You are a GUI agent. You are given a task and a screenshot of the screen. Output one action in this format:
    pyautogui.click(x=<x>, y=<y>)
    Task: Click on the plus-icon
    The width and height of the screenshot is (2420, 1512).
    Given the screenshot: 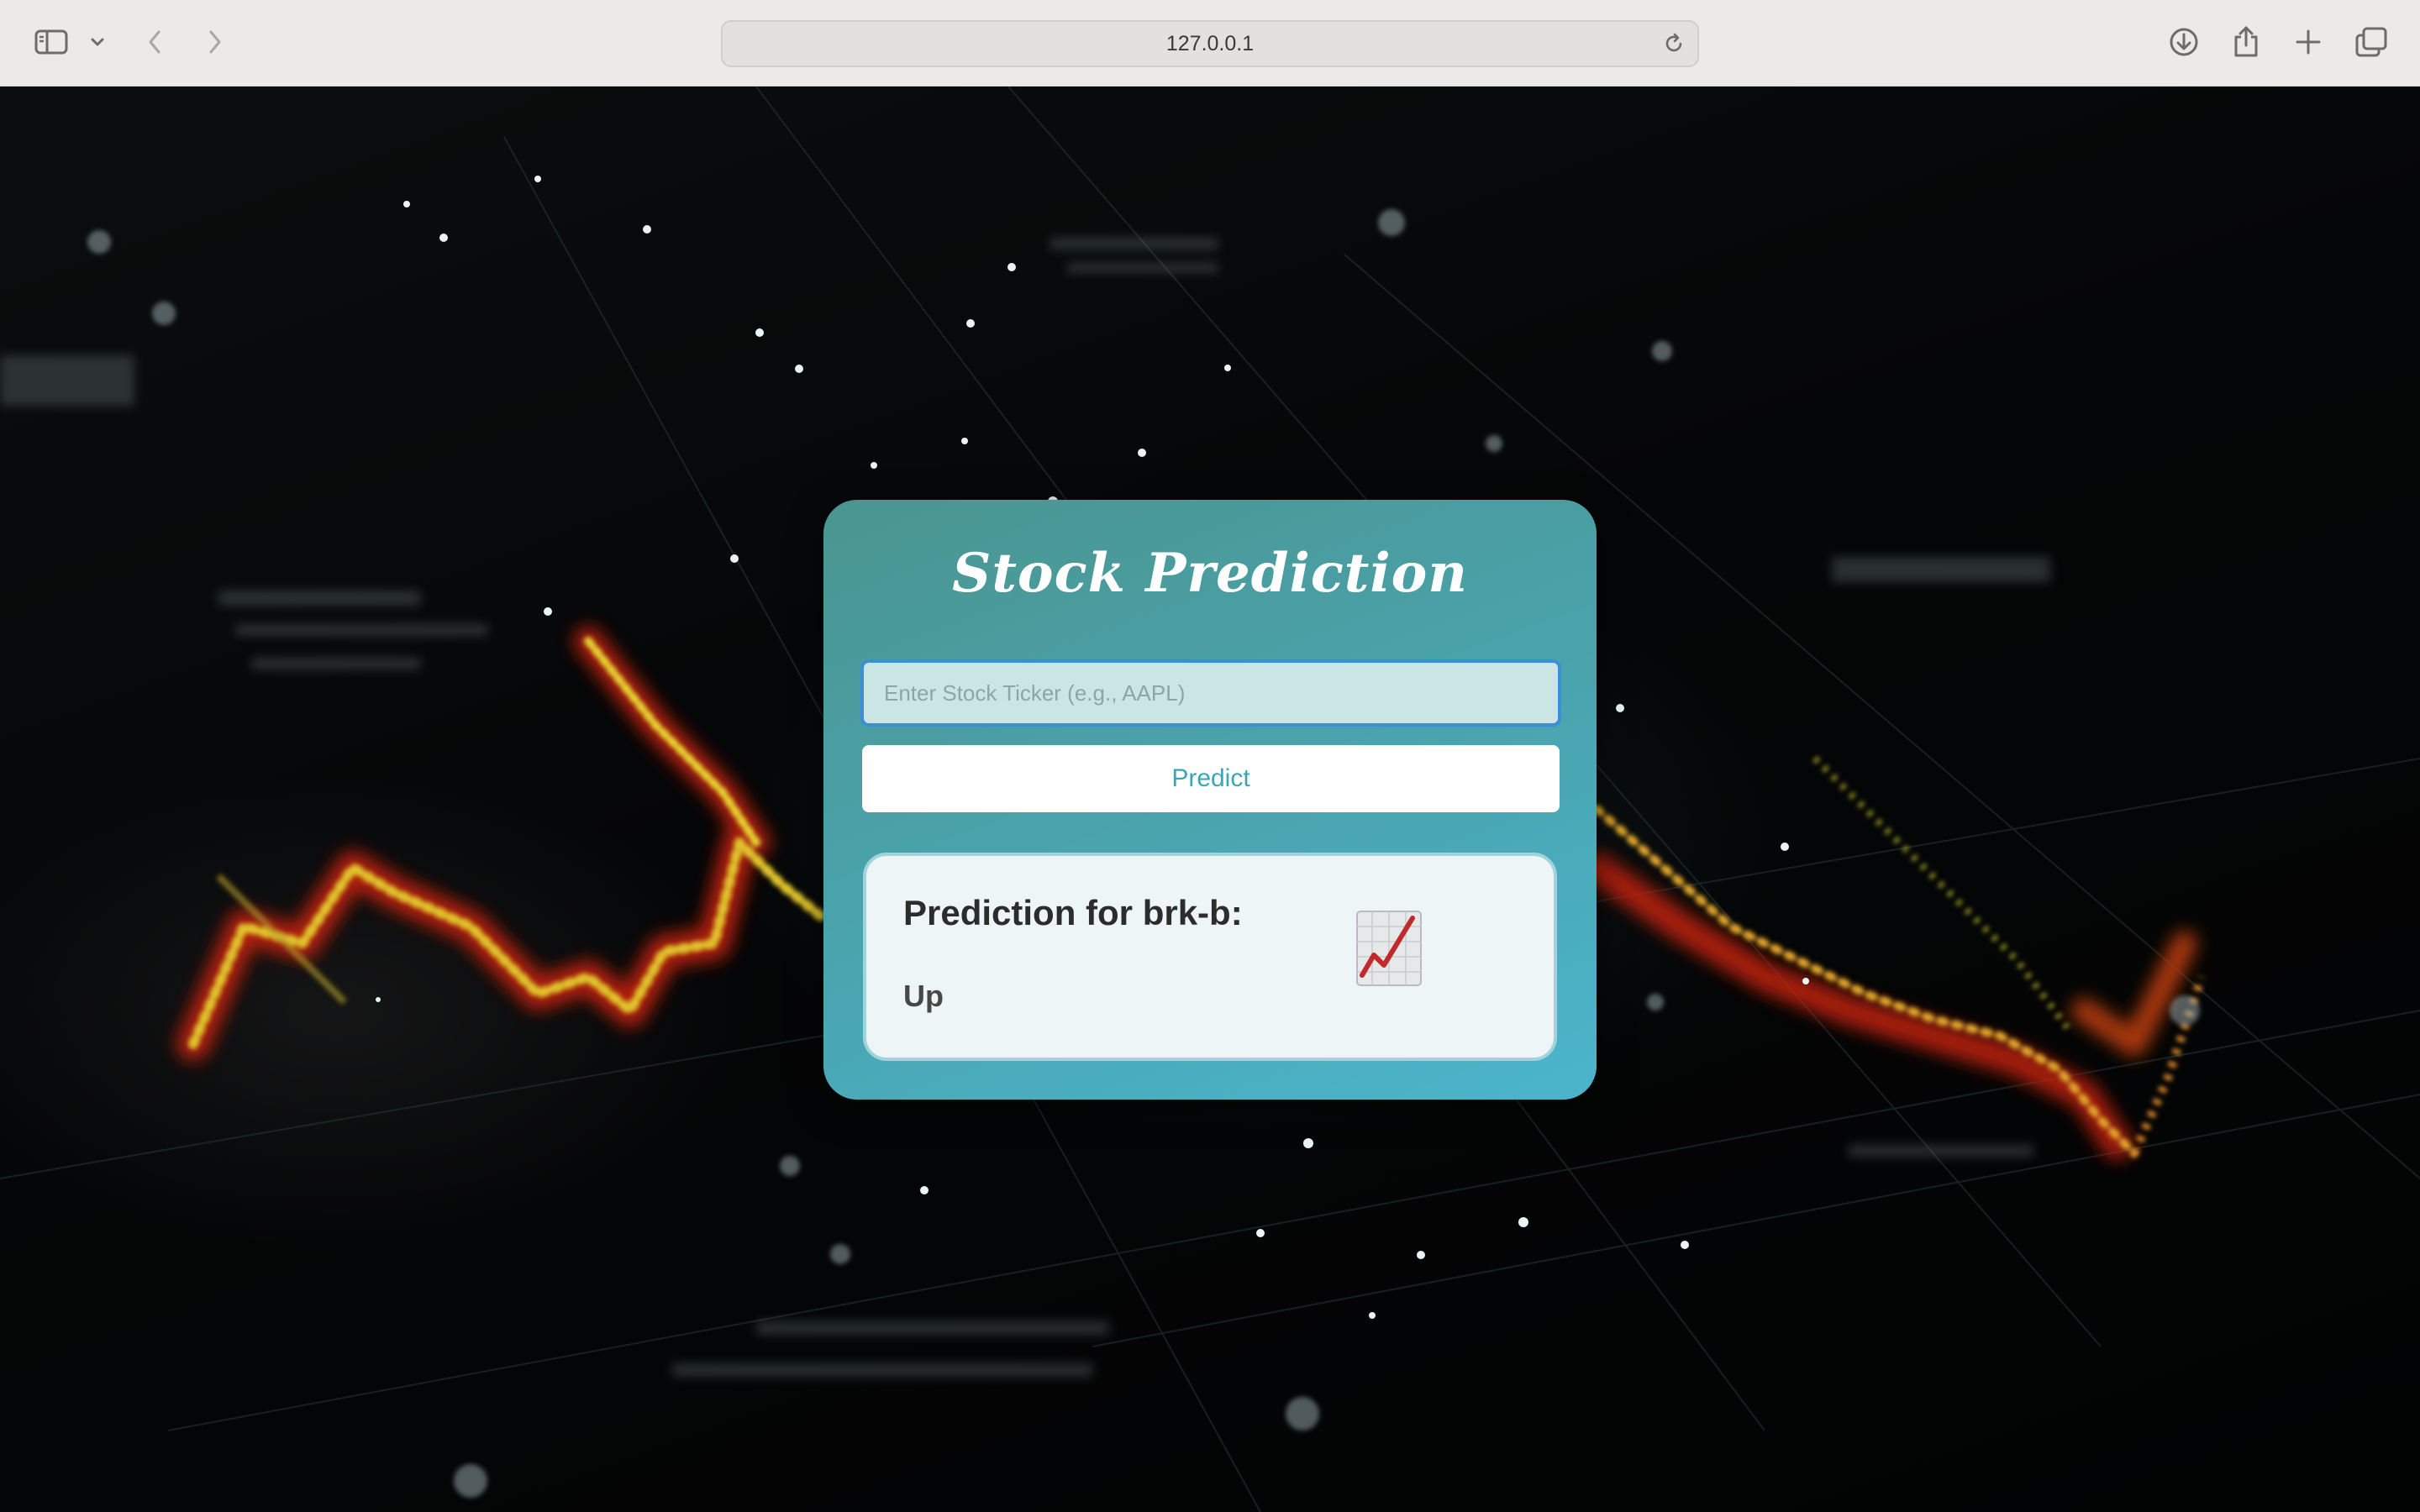 What is the action you would take?
    pyautogui.click(x=2308, y=42)
    